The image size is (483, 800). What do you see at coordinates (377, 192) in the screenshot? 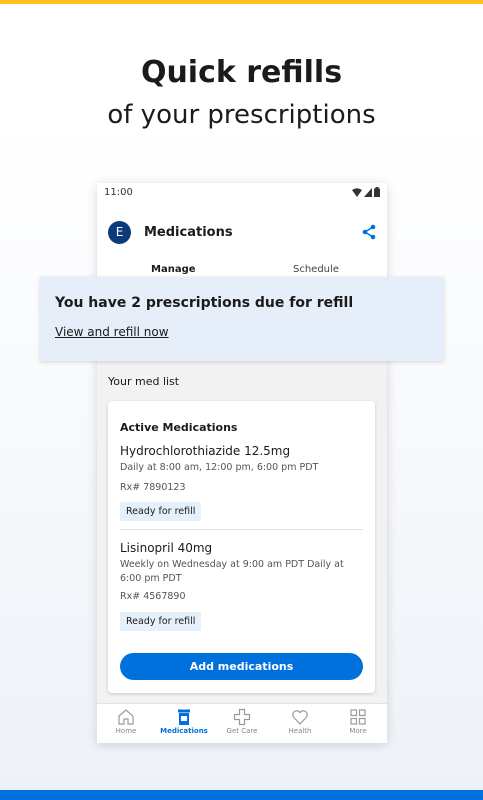
I see `battery-icon` at bounding box center [377, 192].